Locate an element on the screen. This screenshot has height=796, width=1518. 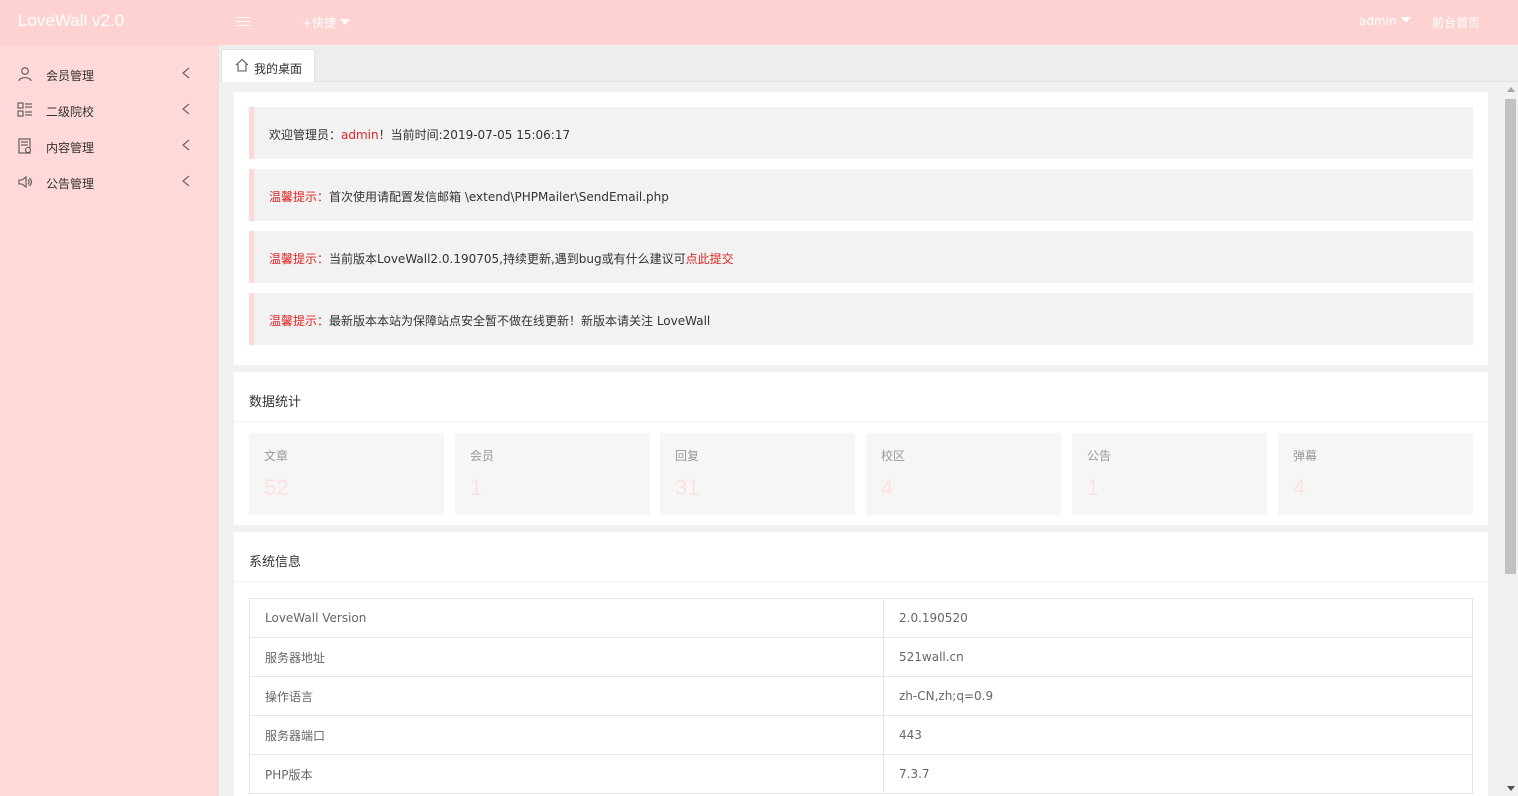
scroll-down-icon is located at coordinates (1511, 788).